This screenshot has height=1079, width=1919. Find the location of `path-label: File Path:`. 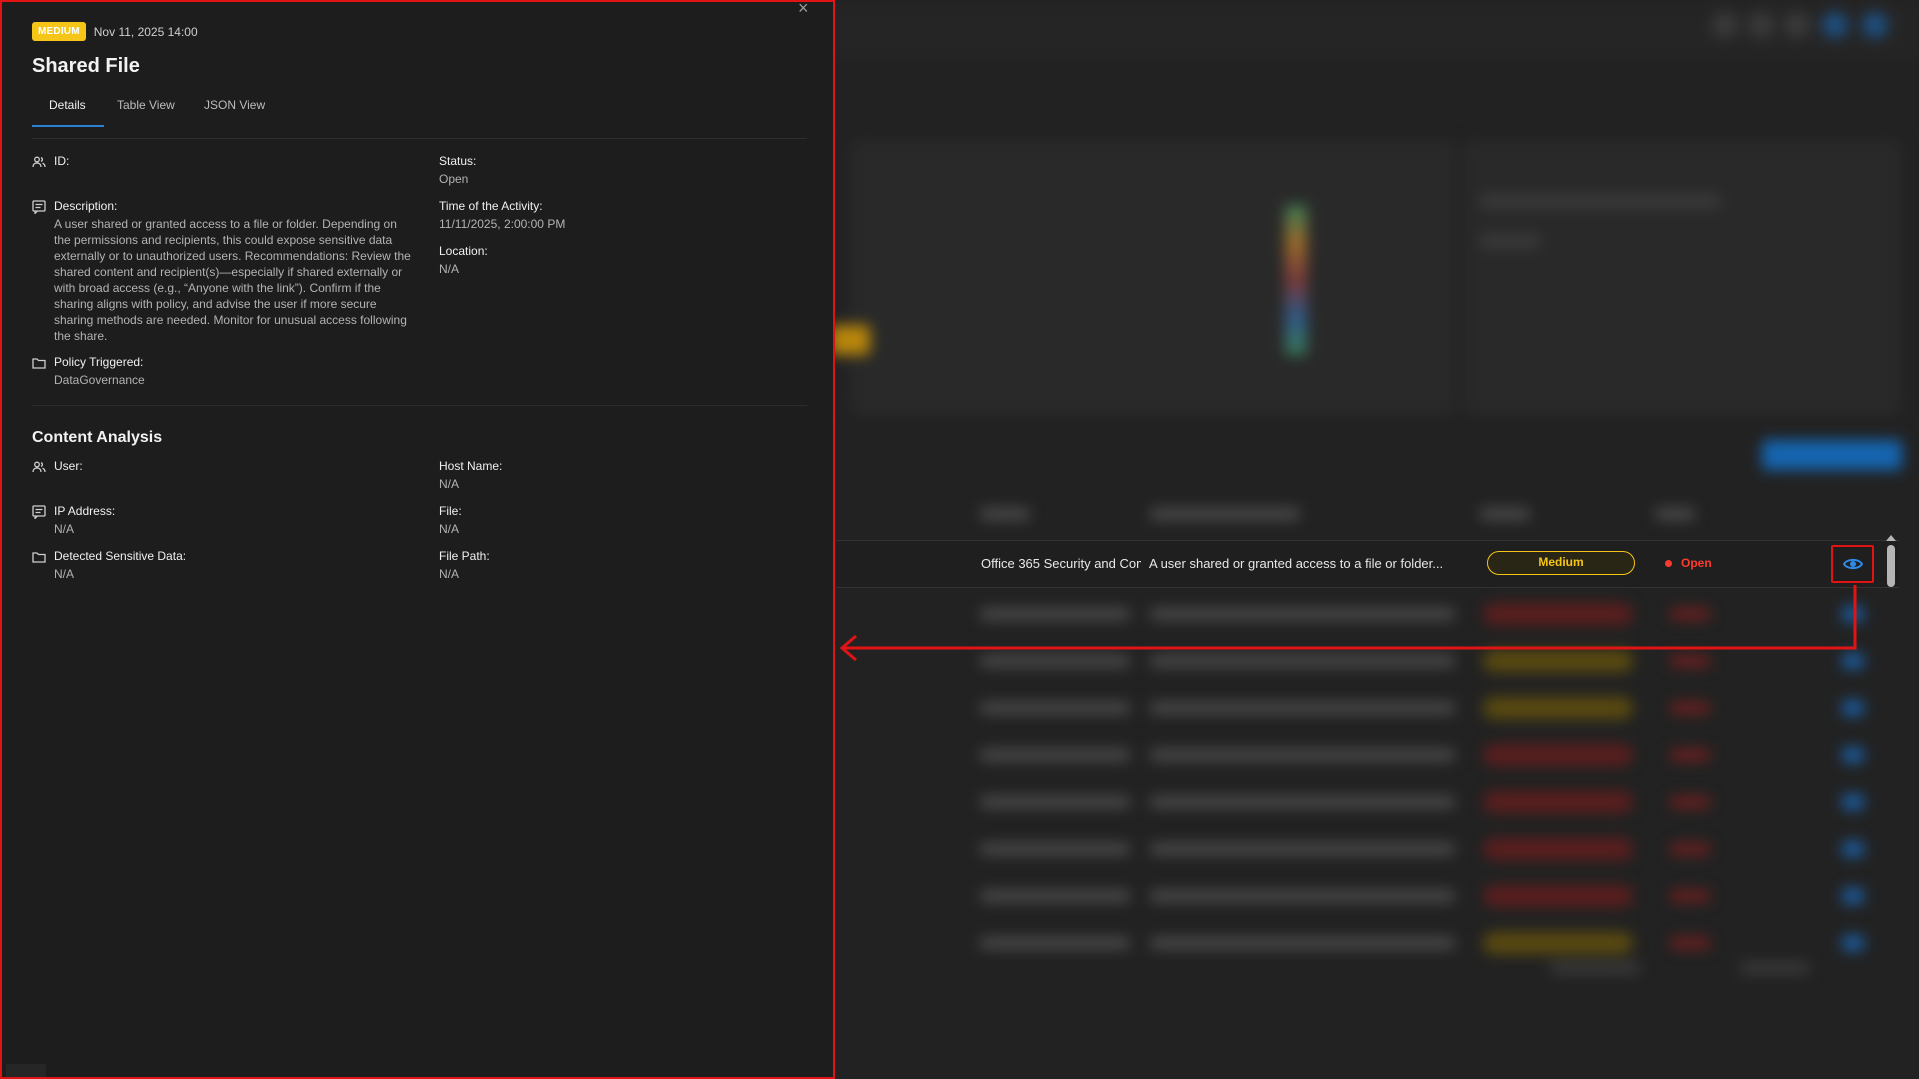

path-label: File Path: is located at coordinates (464, 556).